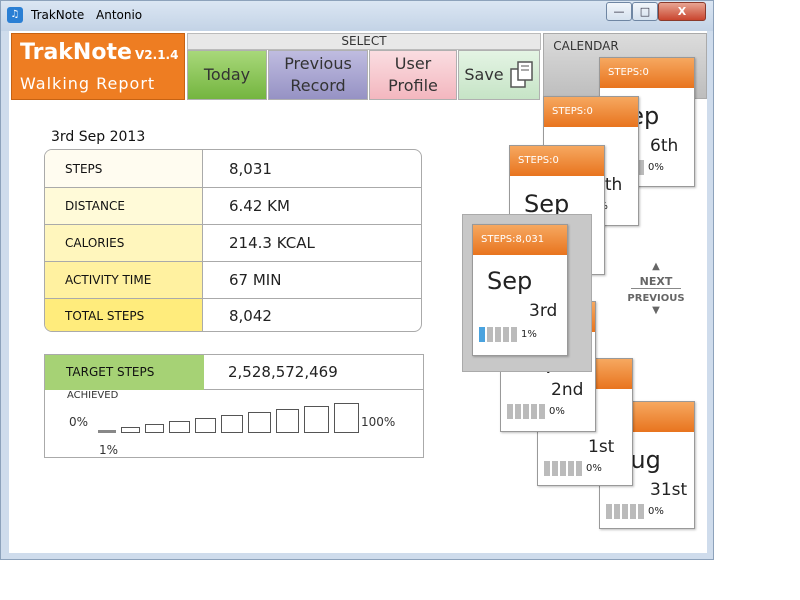 This screenshot has width=800, height=600. Describe the element at coordinates (656, 298) in the screenshot. I see `previous-button: PREVIOUS` at that location.